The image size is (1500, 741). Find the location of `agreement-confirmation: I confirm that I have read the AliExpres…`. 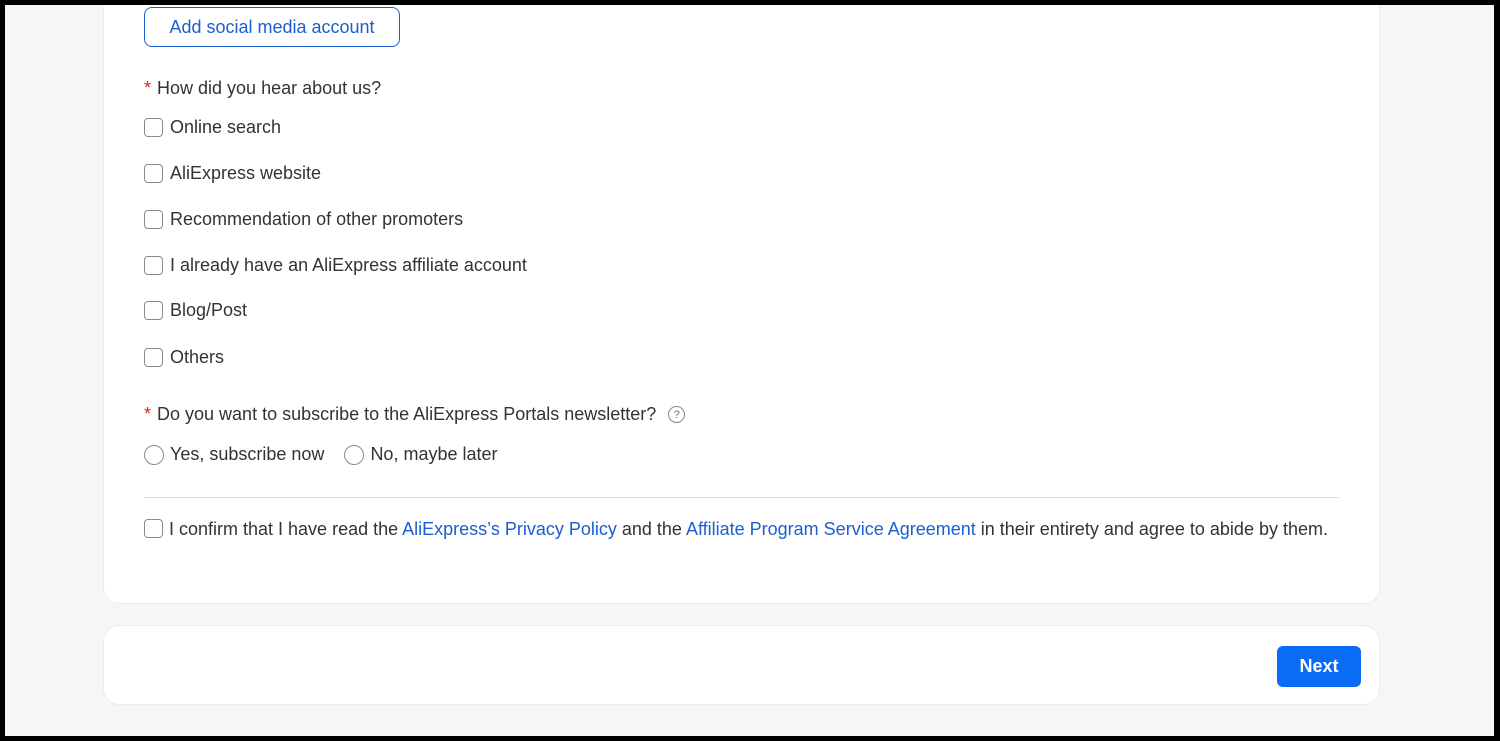

agreement-confirmation: I confirm that I have read the AliExpres… is located at coordinates (741, 529).